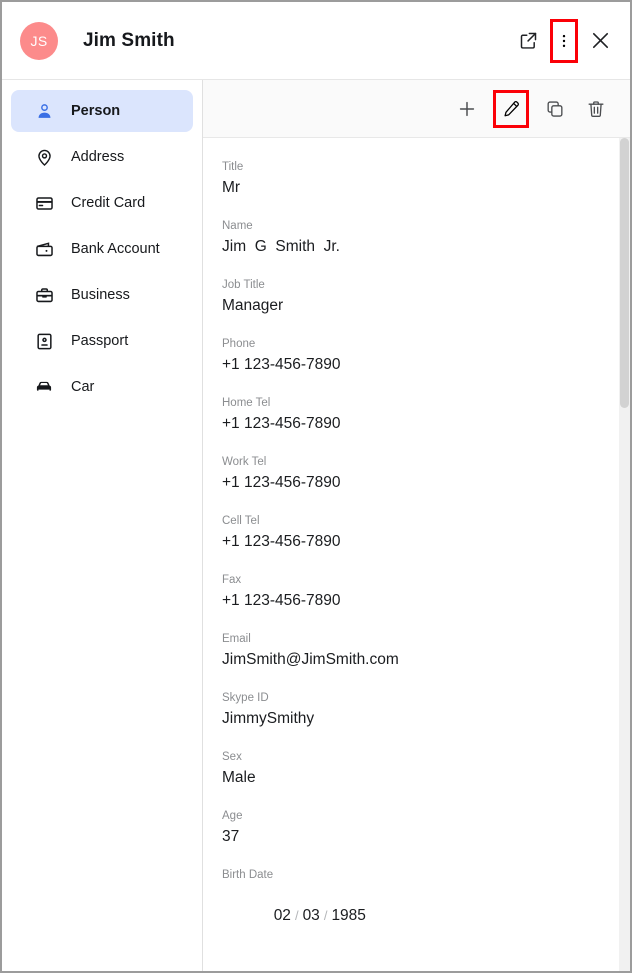 The width and height of the screenshot is (632, 973). Describe the element at coordinates (282, 915) in the screenshot. I see `birth-date-month: 02` at that location.